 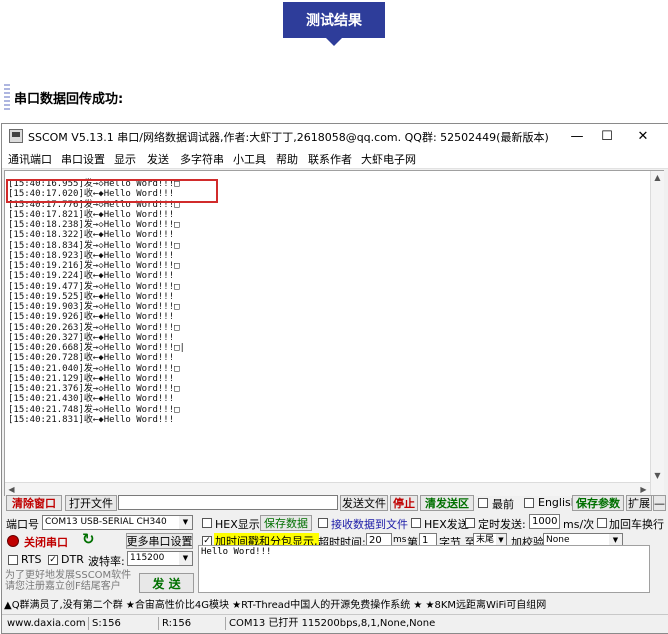 What do you see at coordinates (503, 504) in the screenshot?
I see `topmost-label: 最前` at bounding box center [503, 504].